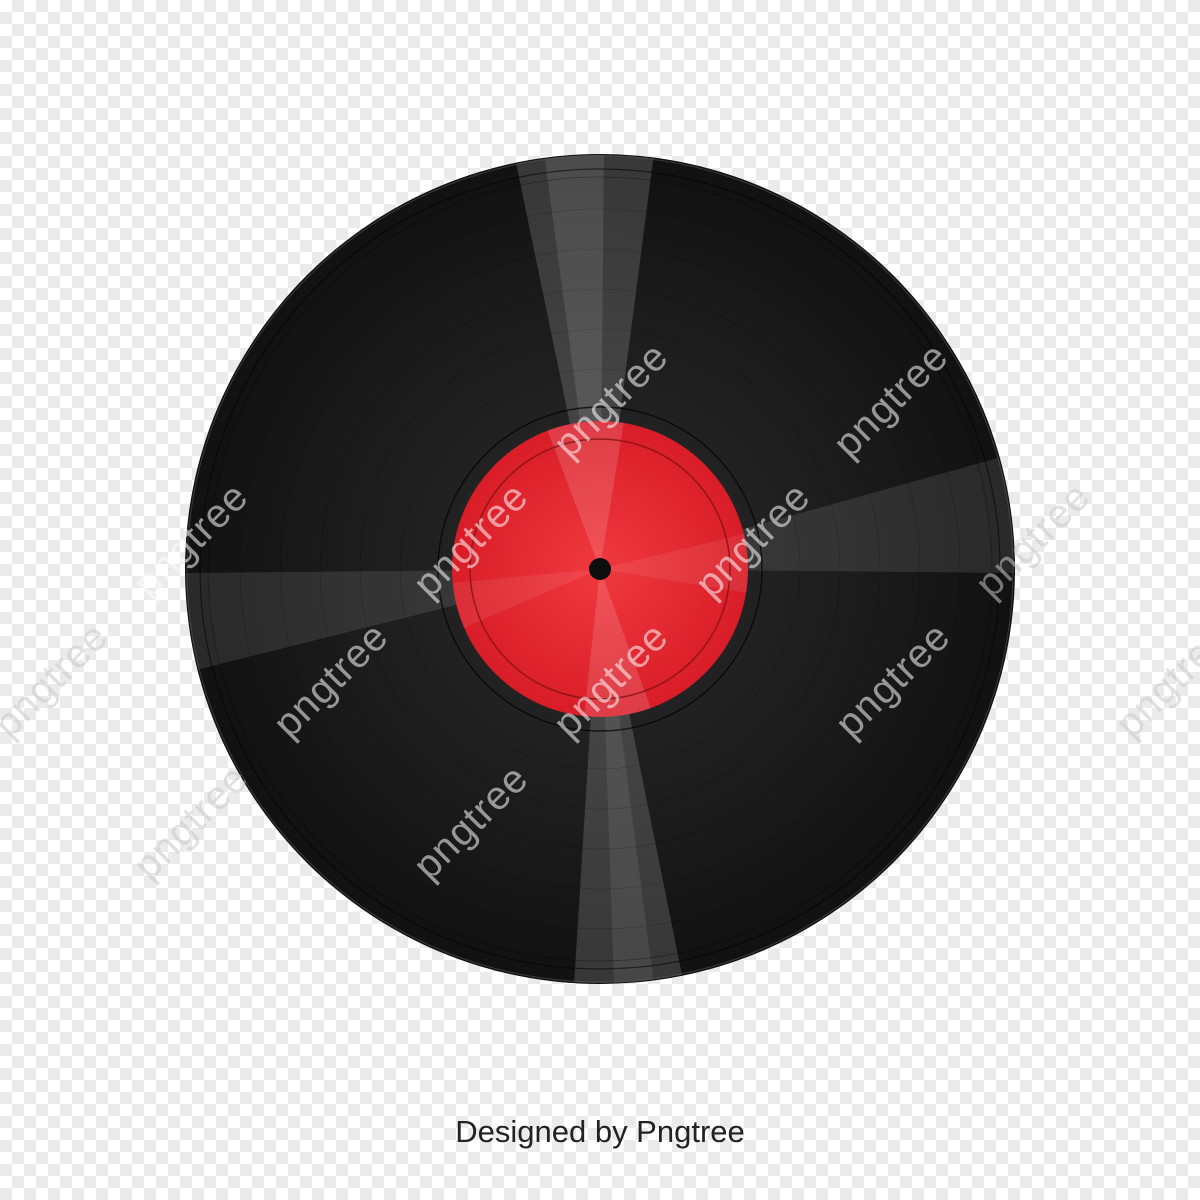 The height and width of the screenshot is (1200, 1200). Describe the element at coordinates (600, 1131) in the screenshot. I see `designer-credit: Designed by Pngtree` at that location.